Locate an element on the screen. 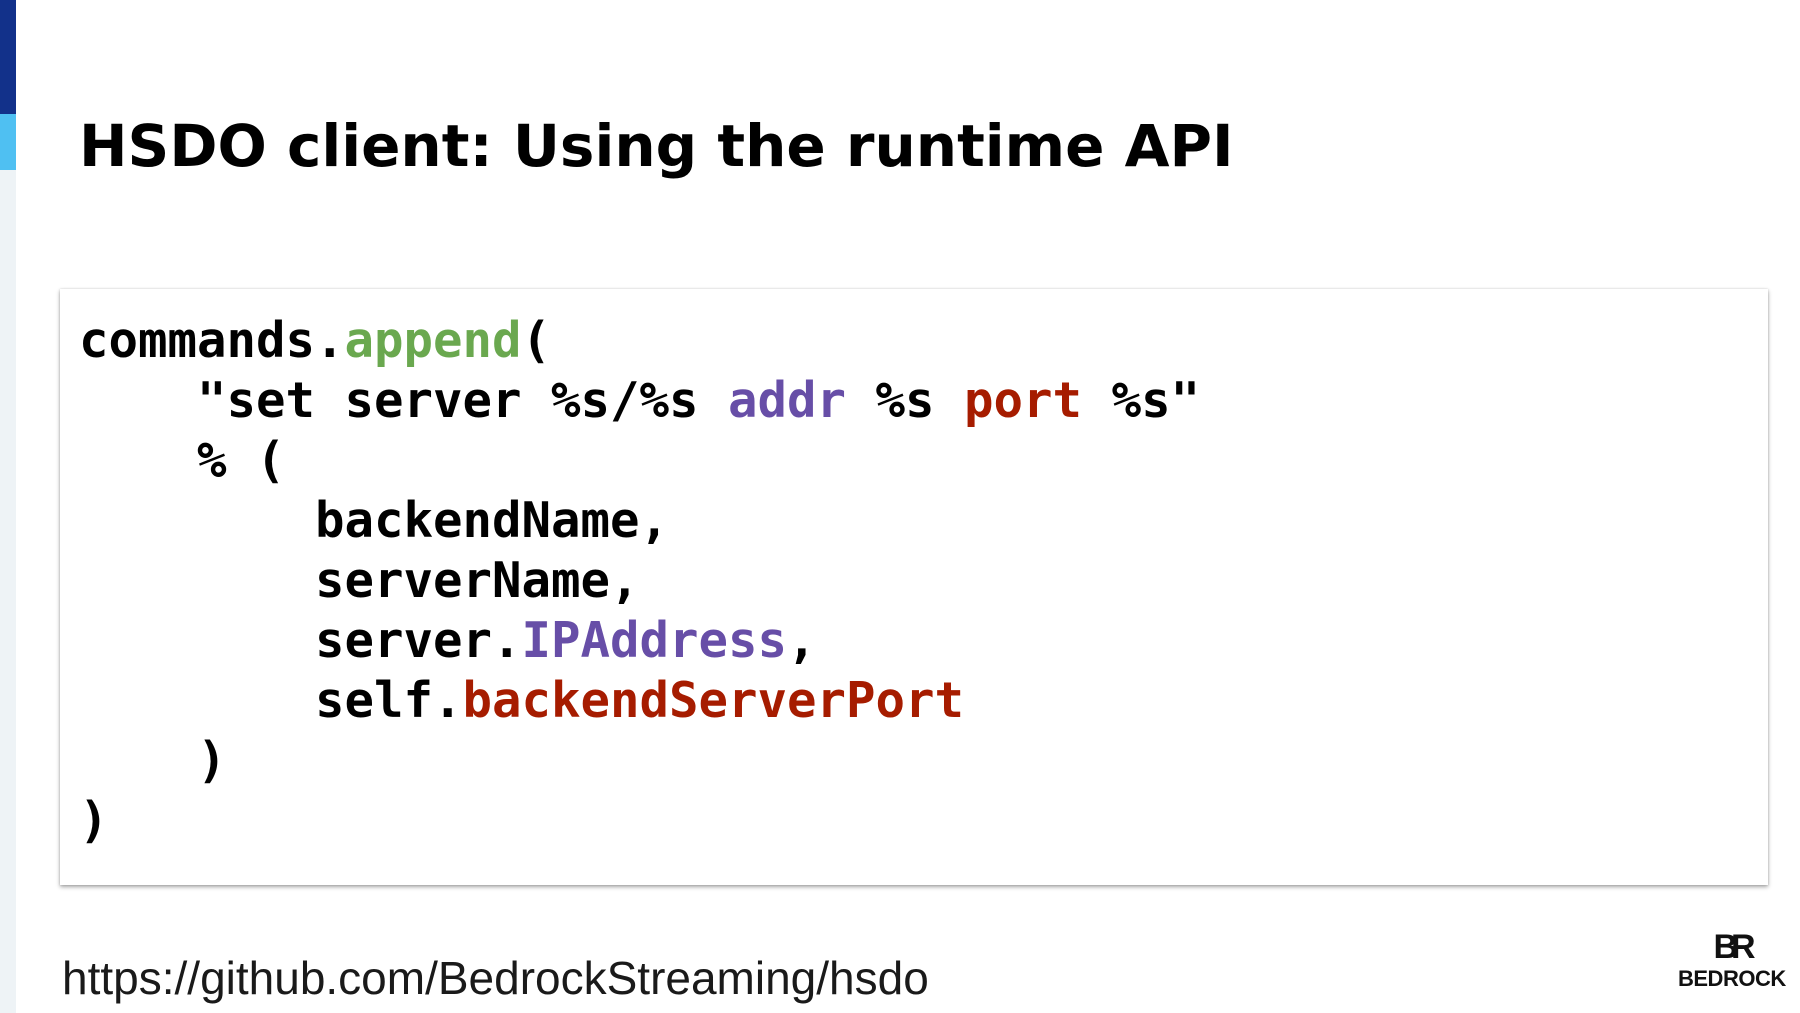 This screenshot has height=1013, width=1800. code-line-3: % ( is located at coordinates (182, 460).